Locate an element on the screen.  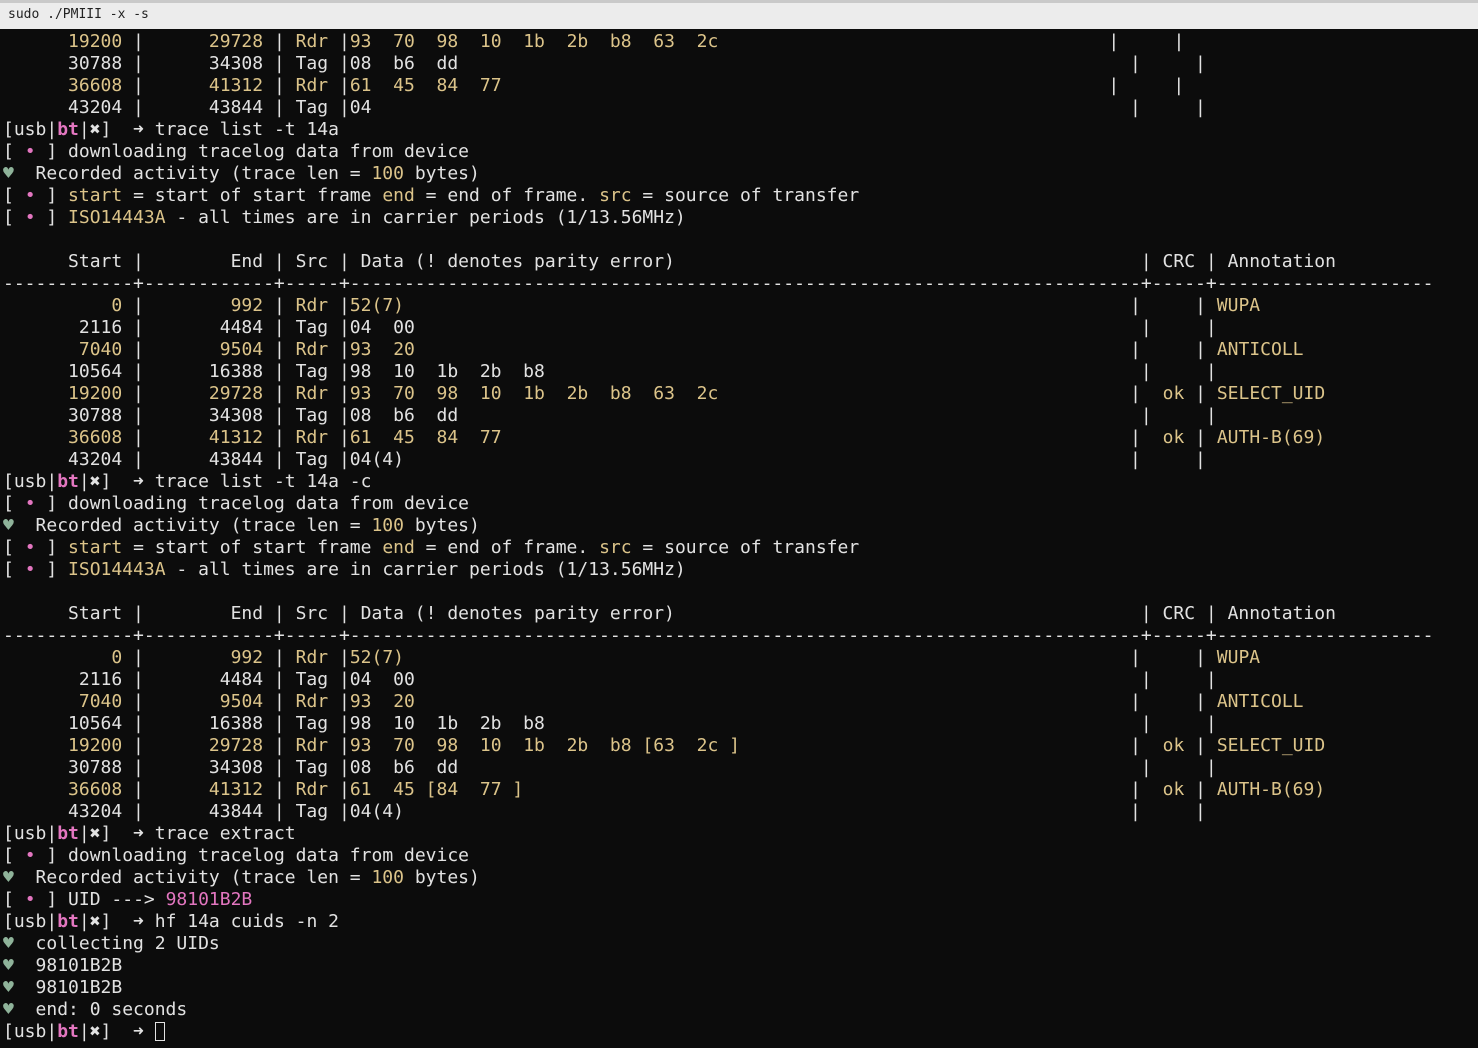
terminal-text-segment: 43204 | 43844 | Tag |04 | | is located at coordinates (604, 107).